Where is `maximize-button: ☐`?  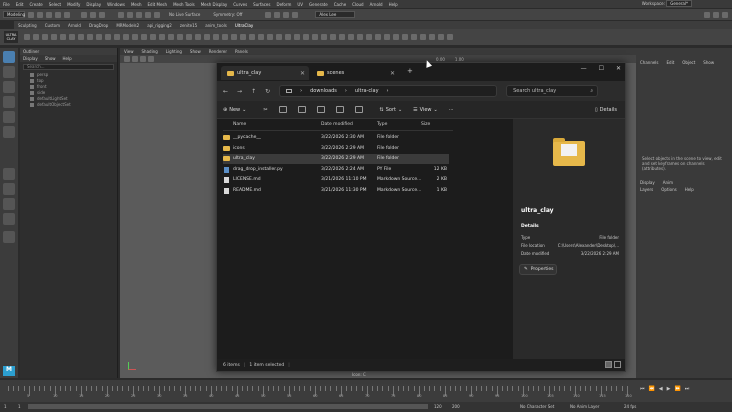 maximize-button: ☐ is located at coordinates (601, 68).